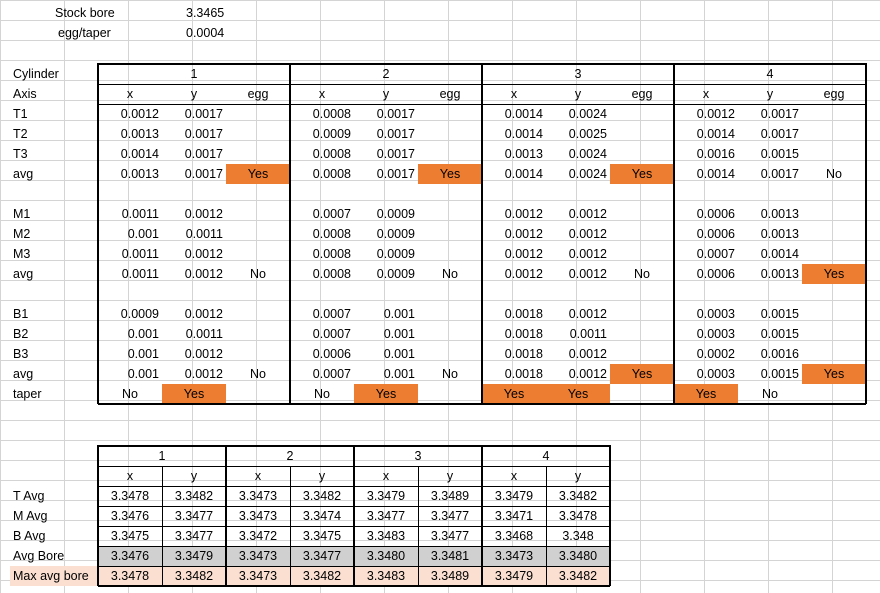 The height and width of the screenshot is (593, 880). I want to click on row-label: avg, so click(54, 174).